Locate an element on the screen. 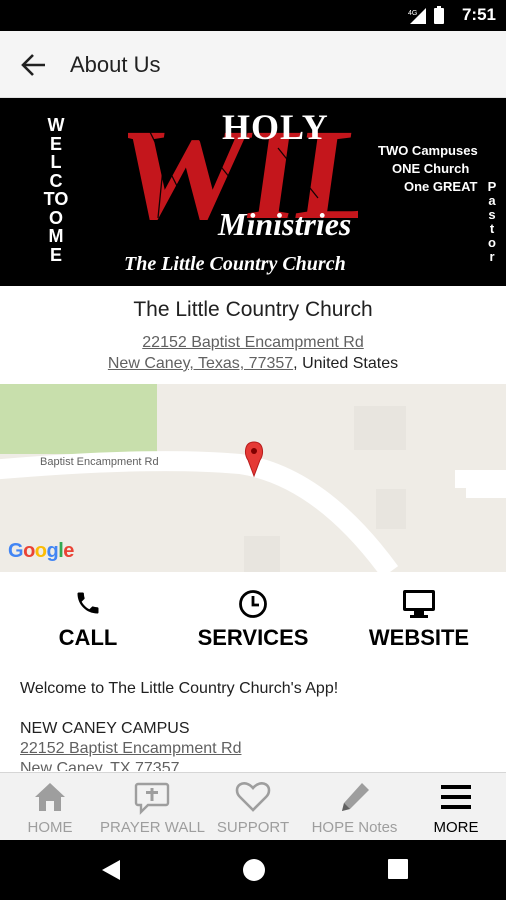  banner-tagline: The Little Country Church is located at coordinates (235, 264).